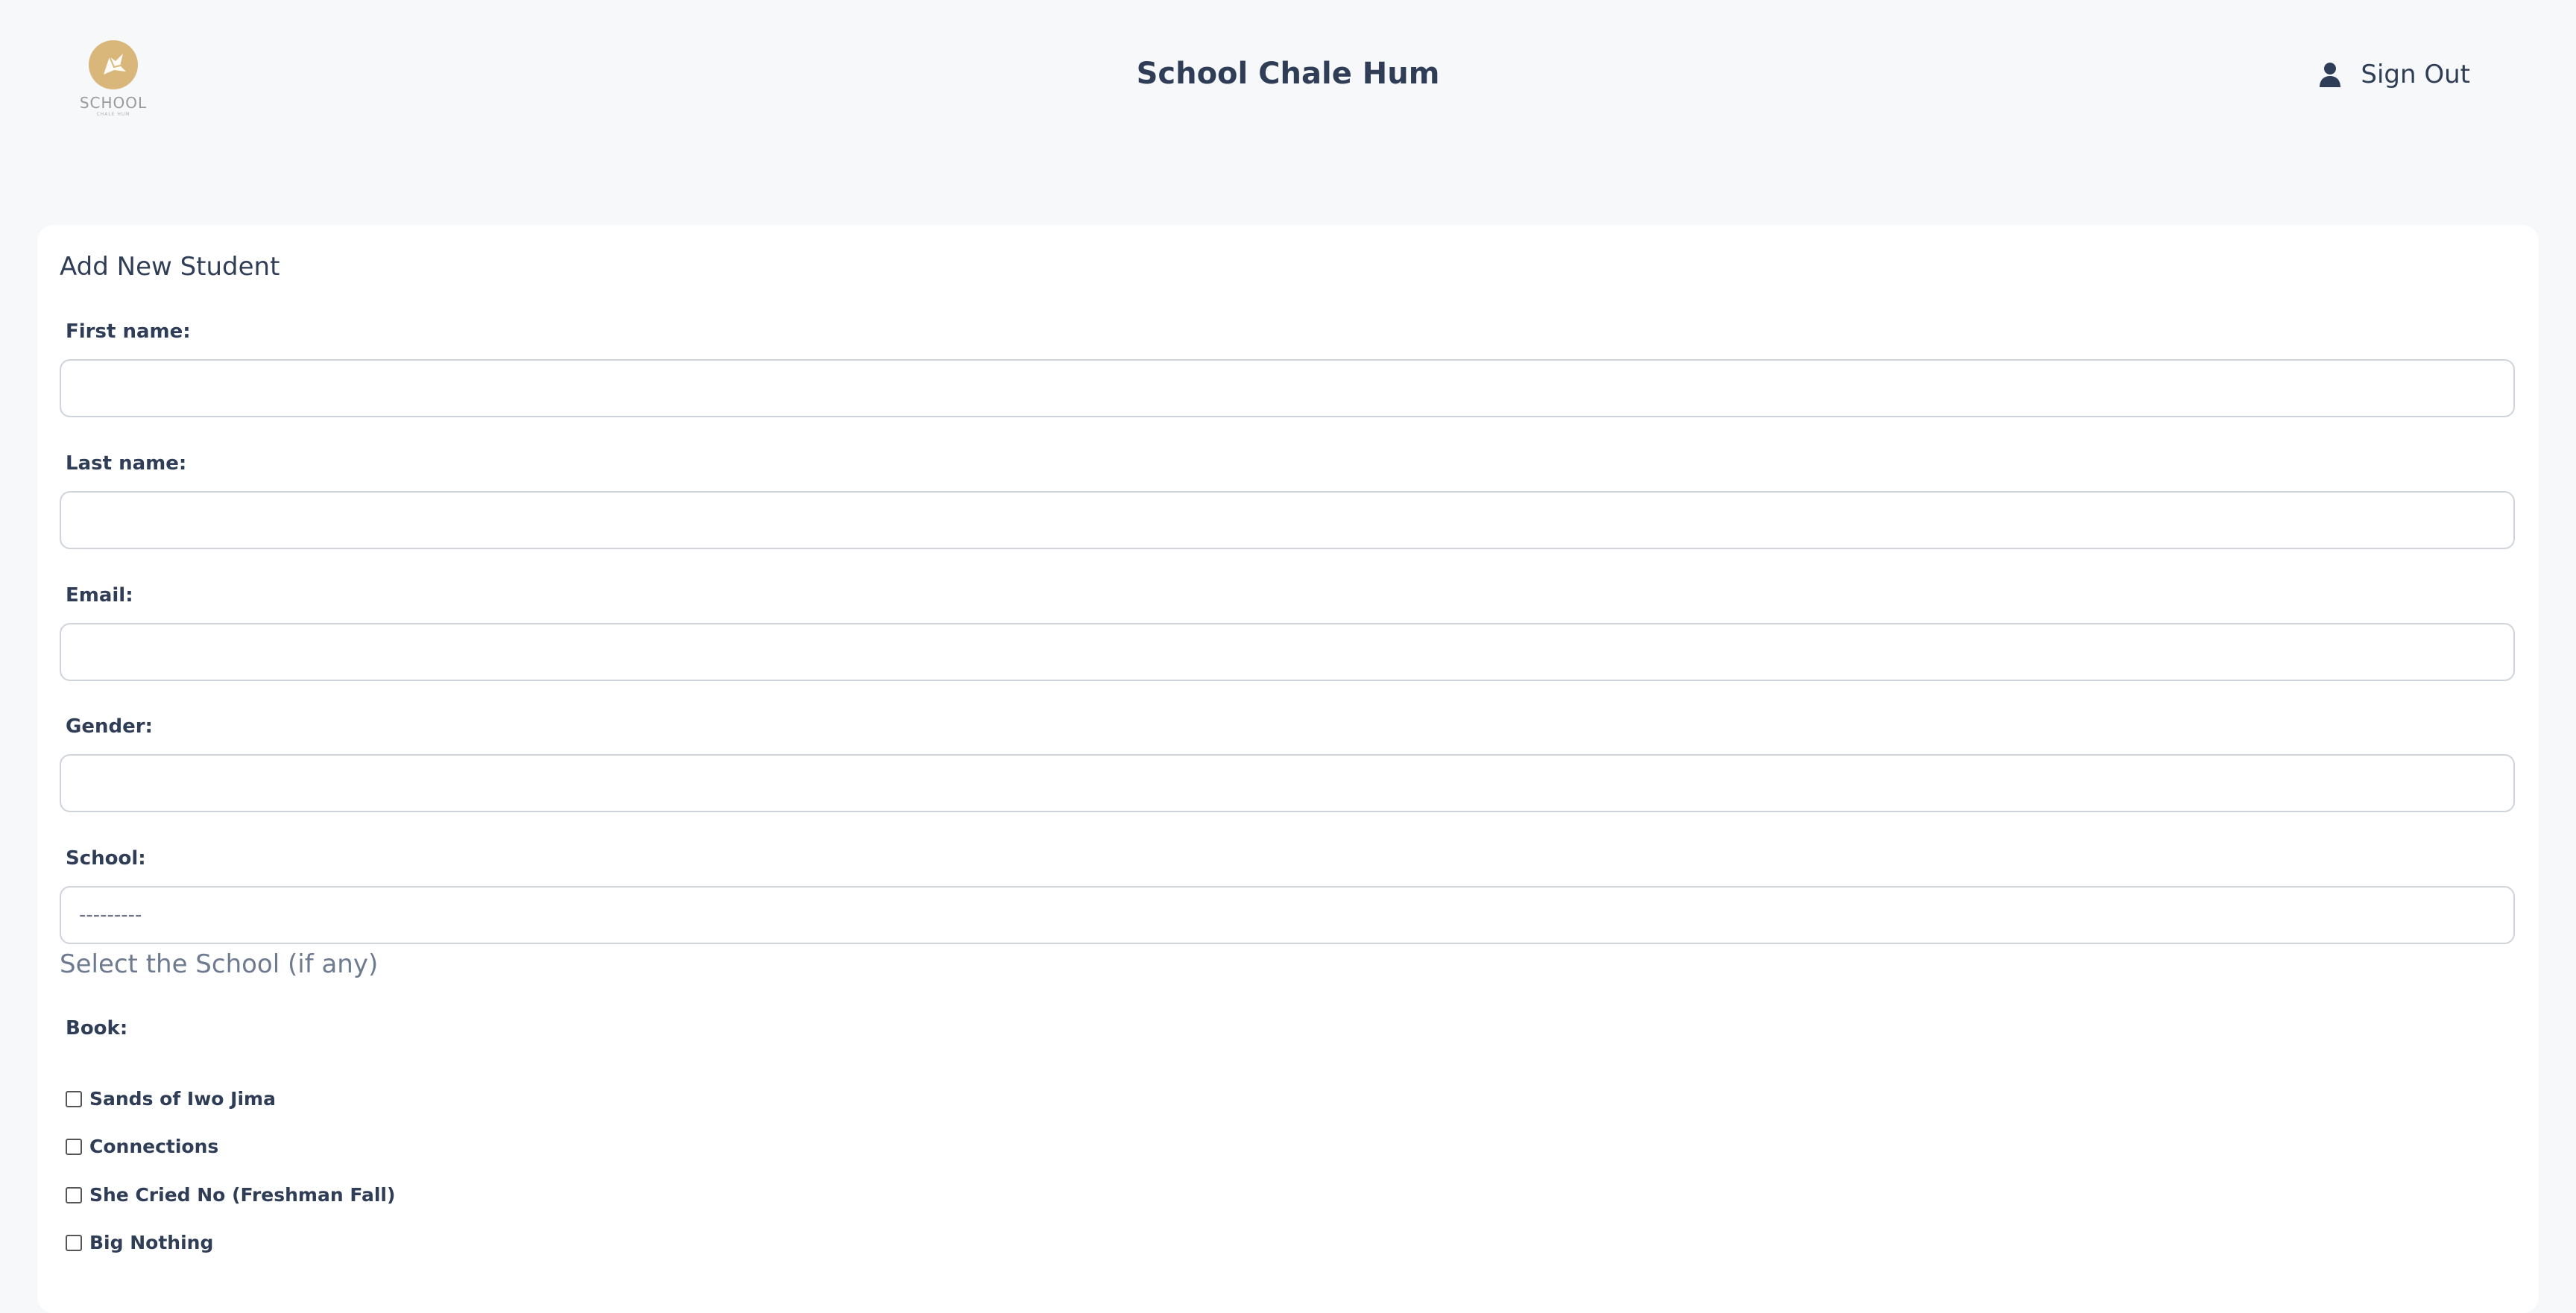 This screenshot has height=1313, width=2576. Describe the element at coordinates (2415, 74) in the screenshot. I see `sign-out-label: Sign Out` at that location.